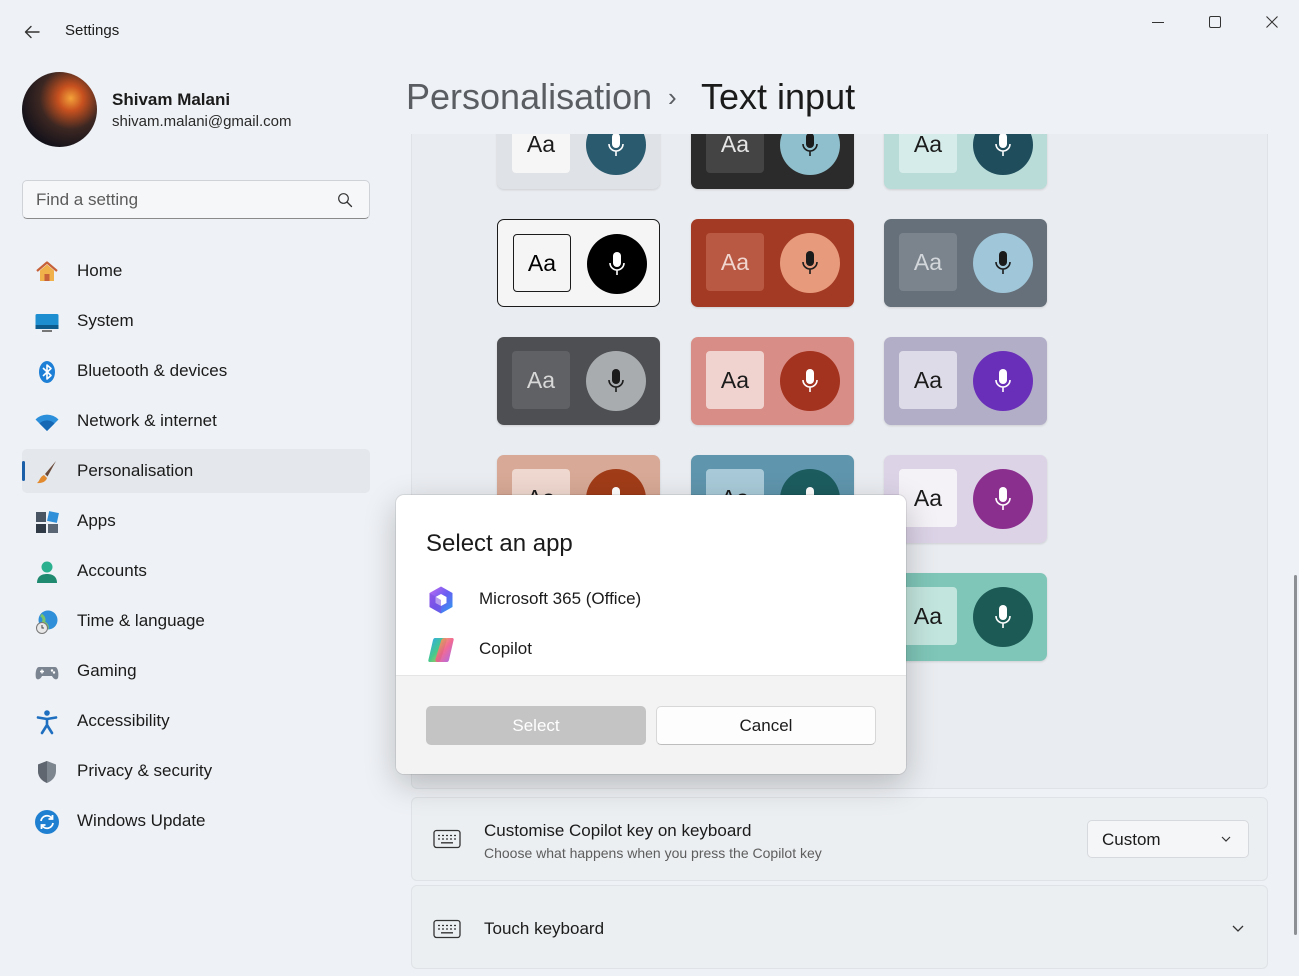 The image size is (1299, 976). I want to click on dialog-footer: Select Cancel, so click(651, 724).